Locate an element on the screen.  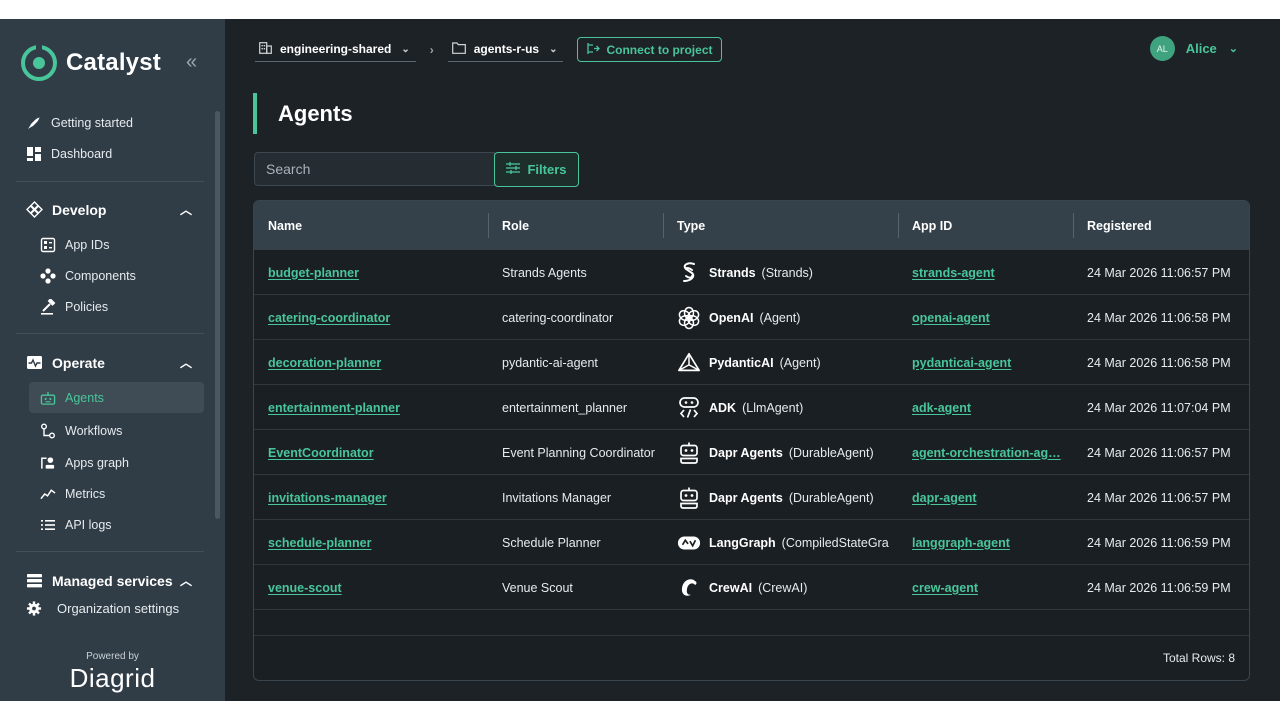
role-cell: Invitations Manager is located at coordinates (557, 497).